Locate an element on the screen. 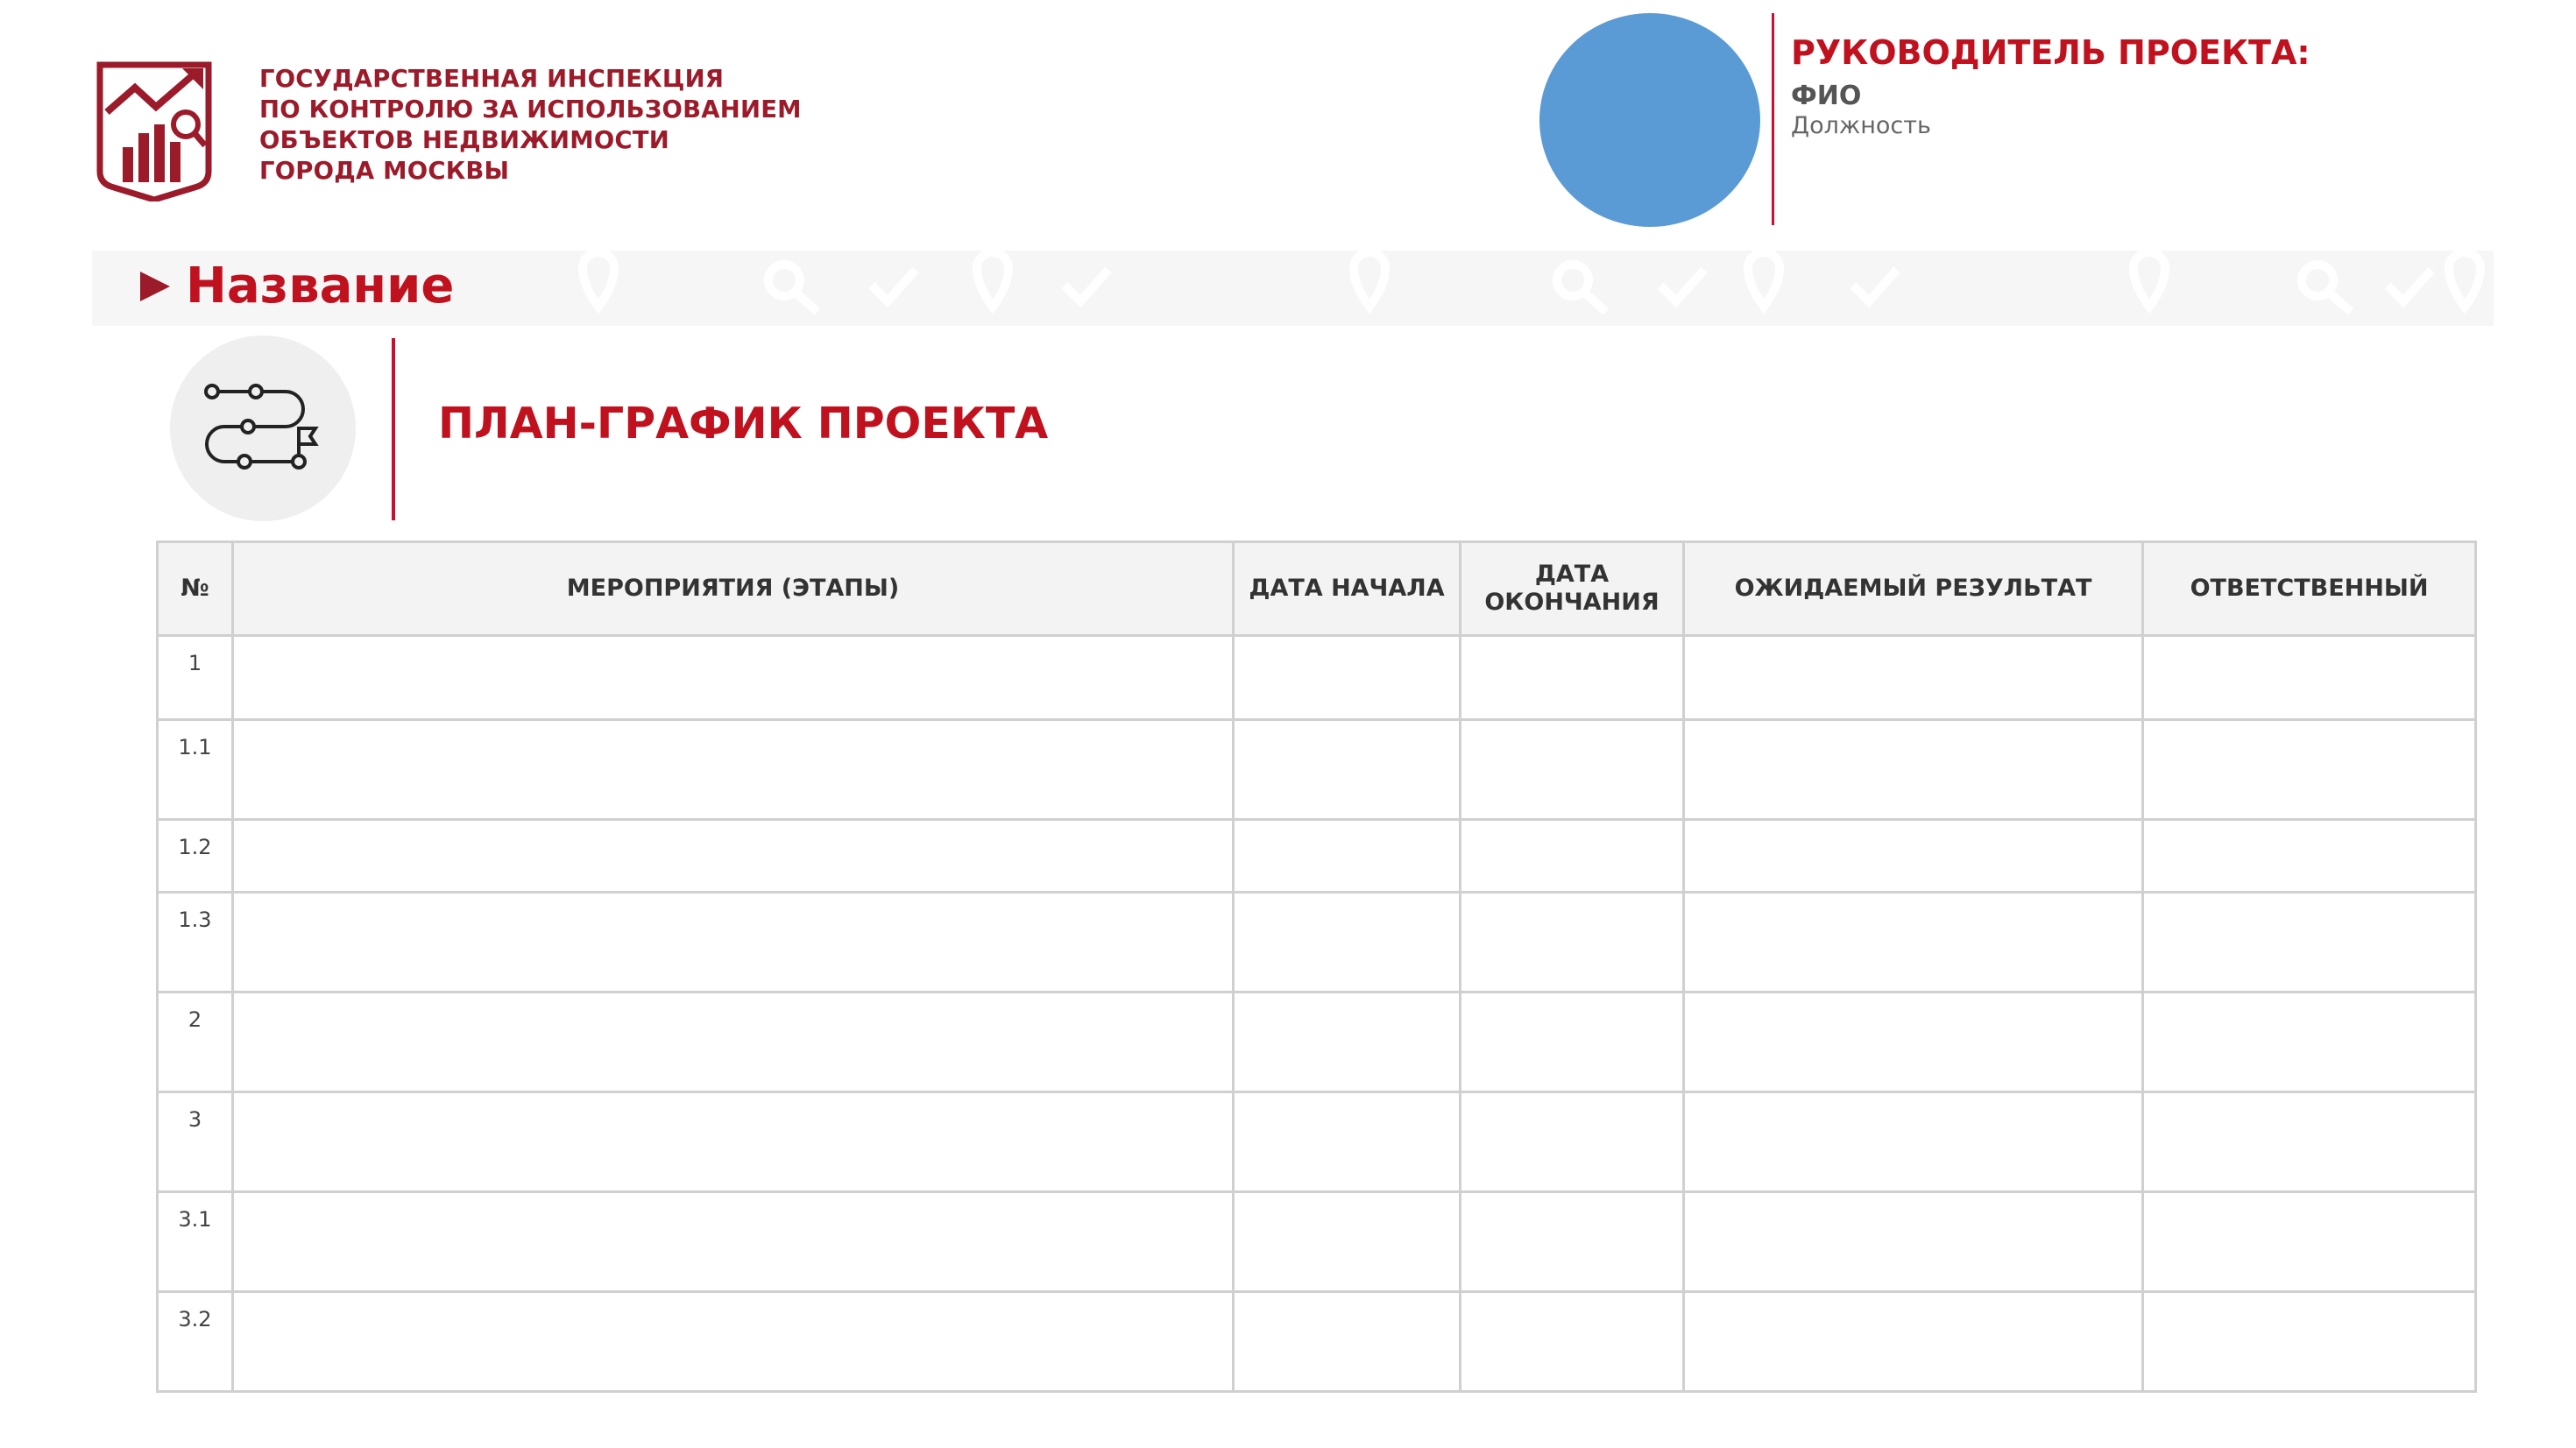  row-number: 2 is located at coordinates (195, 1042).